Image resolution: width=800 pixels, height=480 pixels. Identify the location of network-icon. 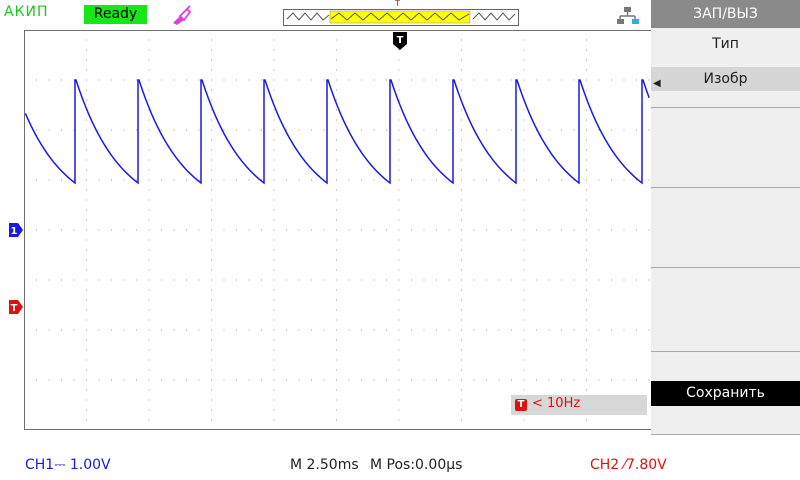
(628, 15).